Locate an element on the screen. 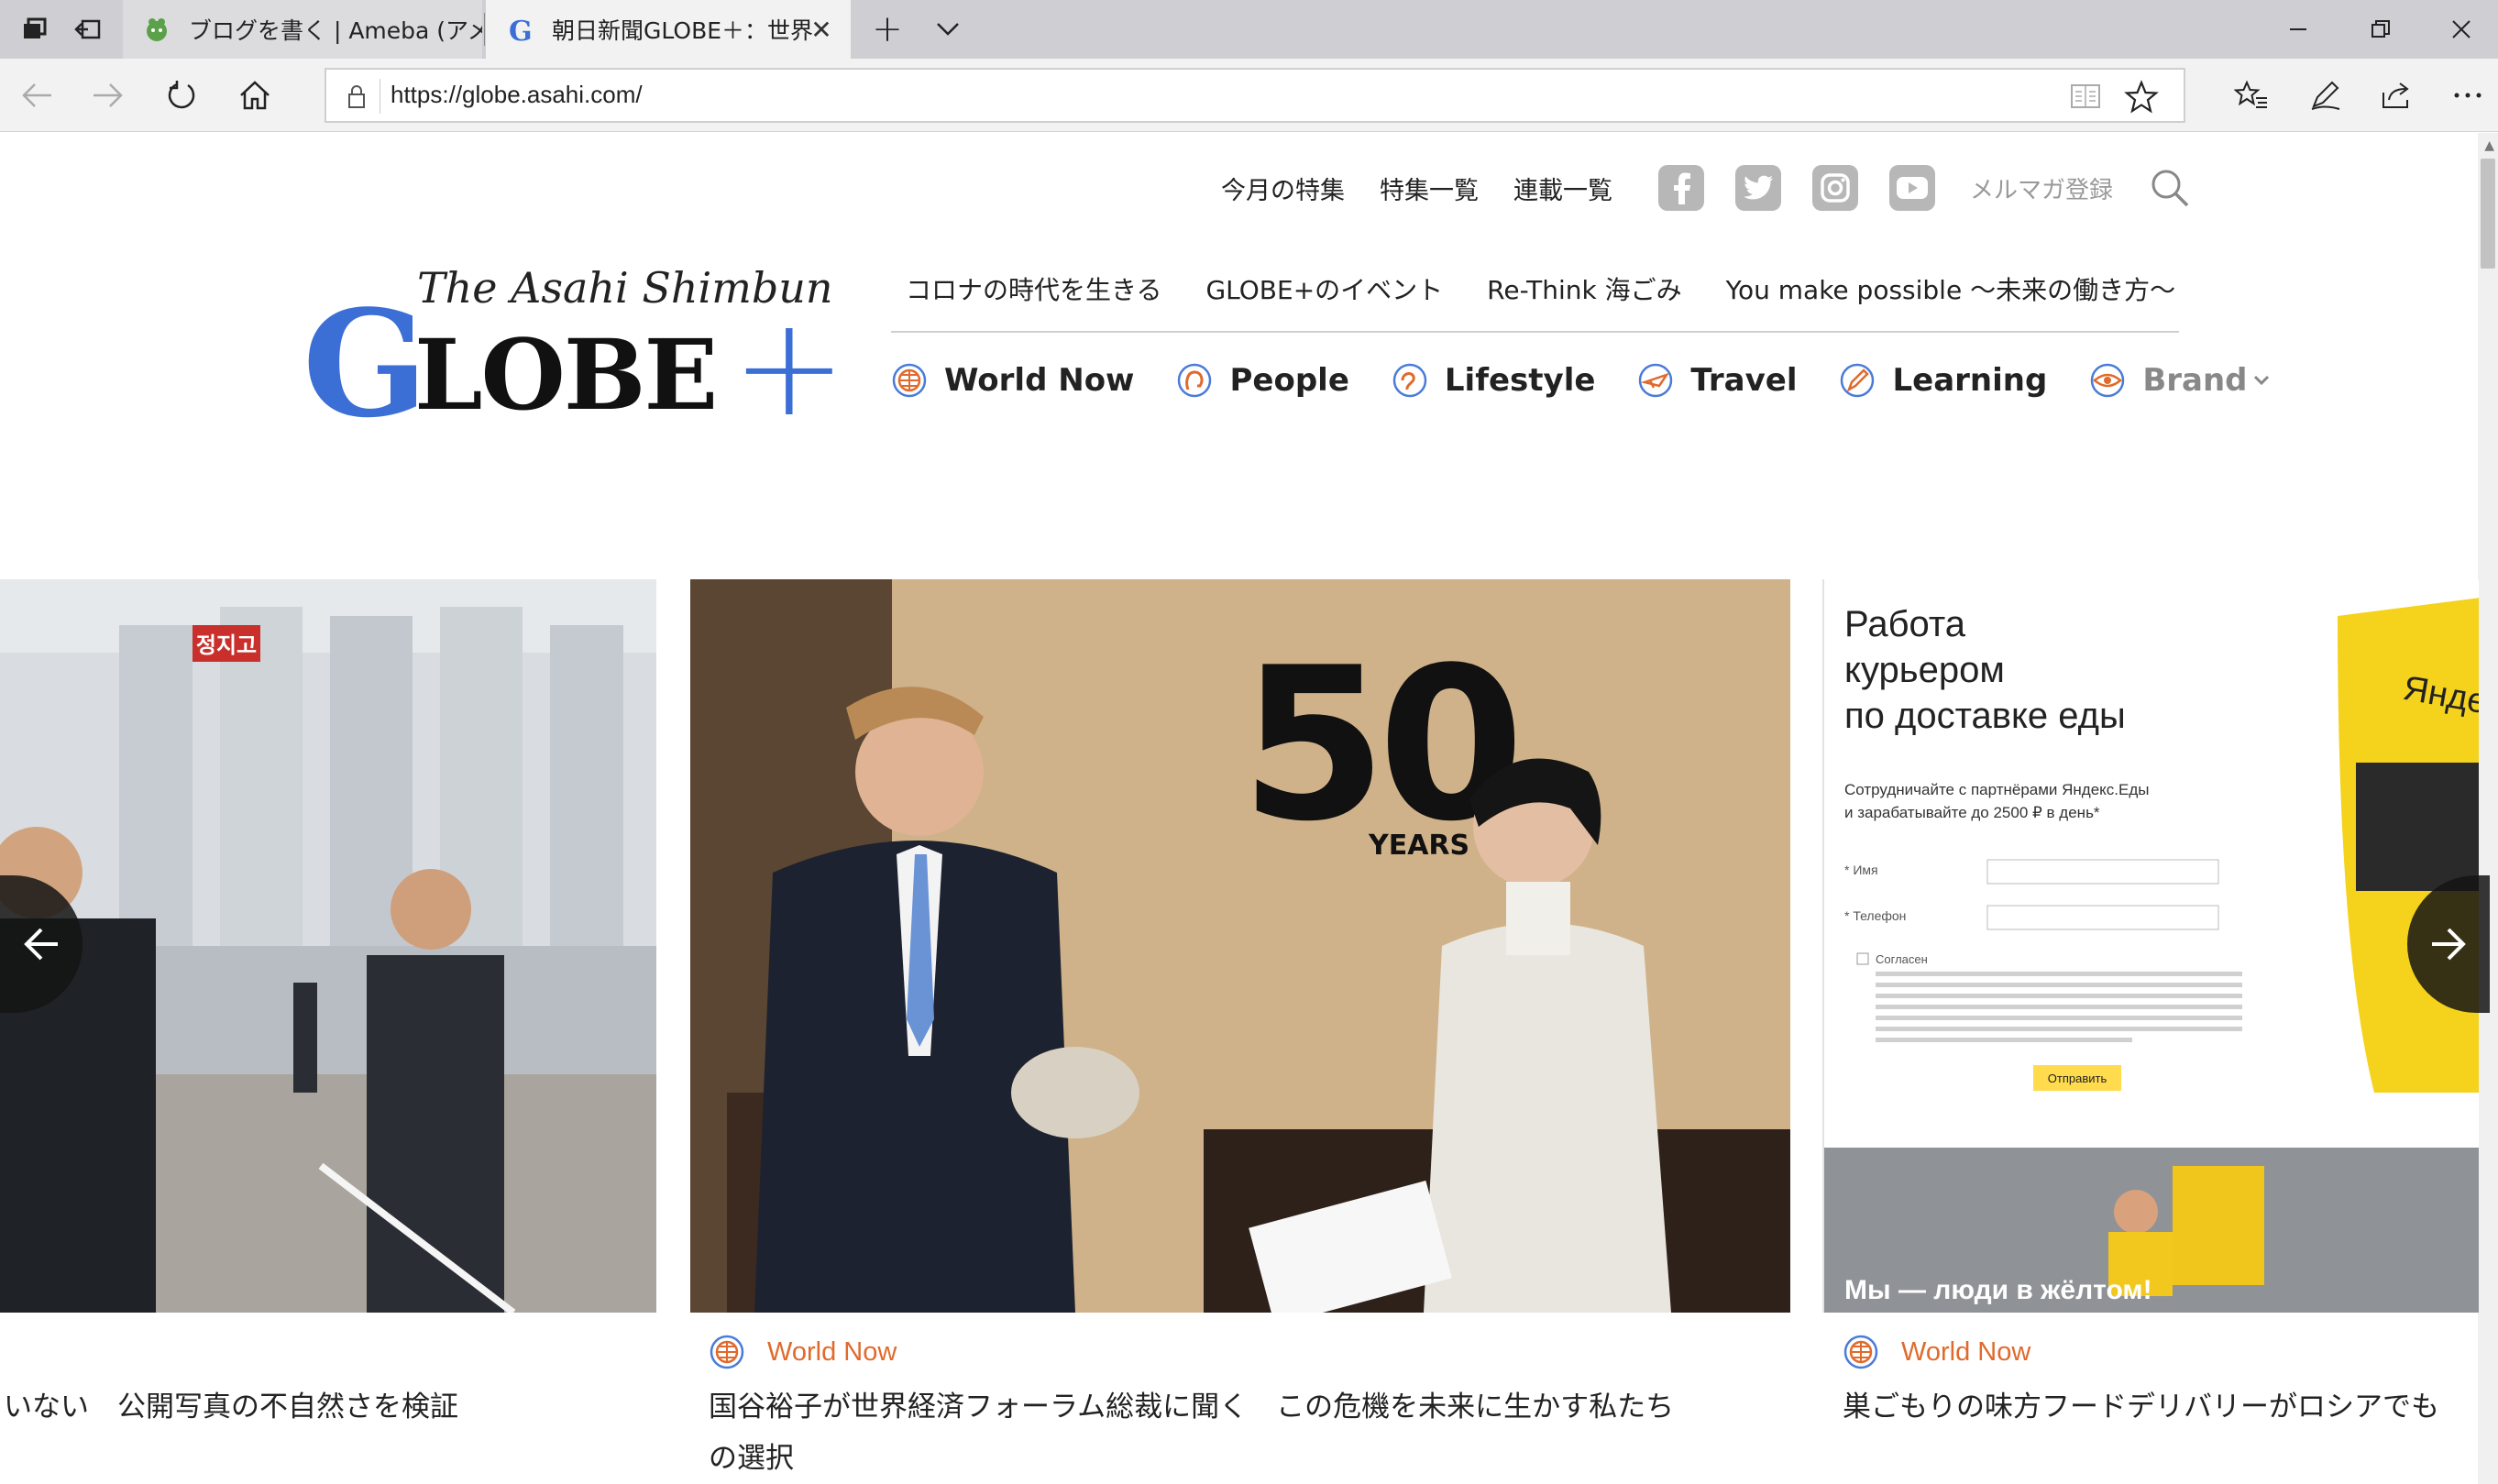 The height and width of the screenshot is (1484, 2498). scroll-up-icon: ▲ is located at coordinates (2489, 145).